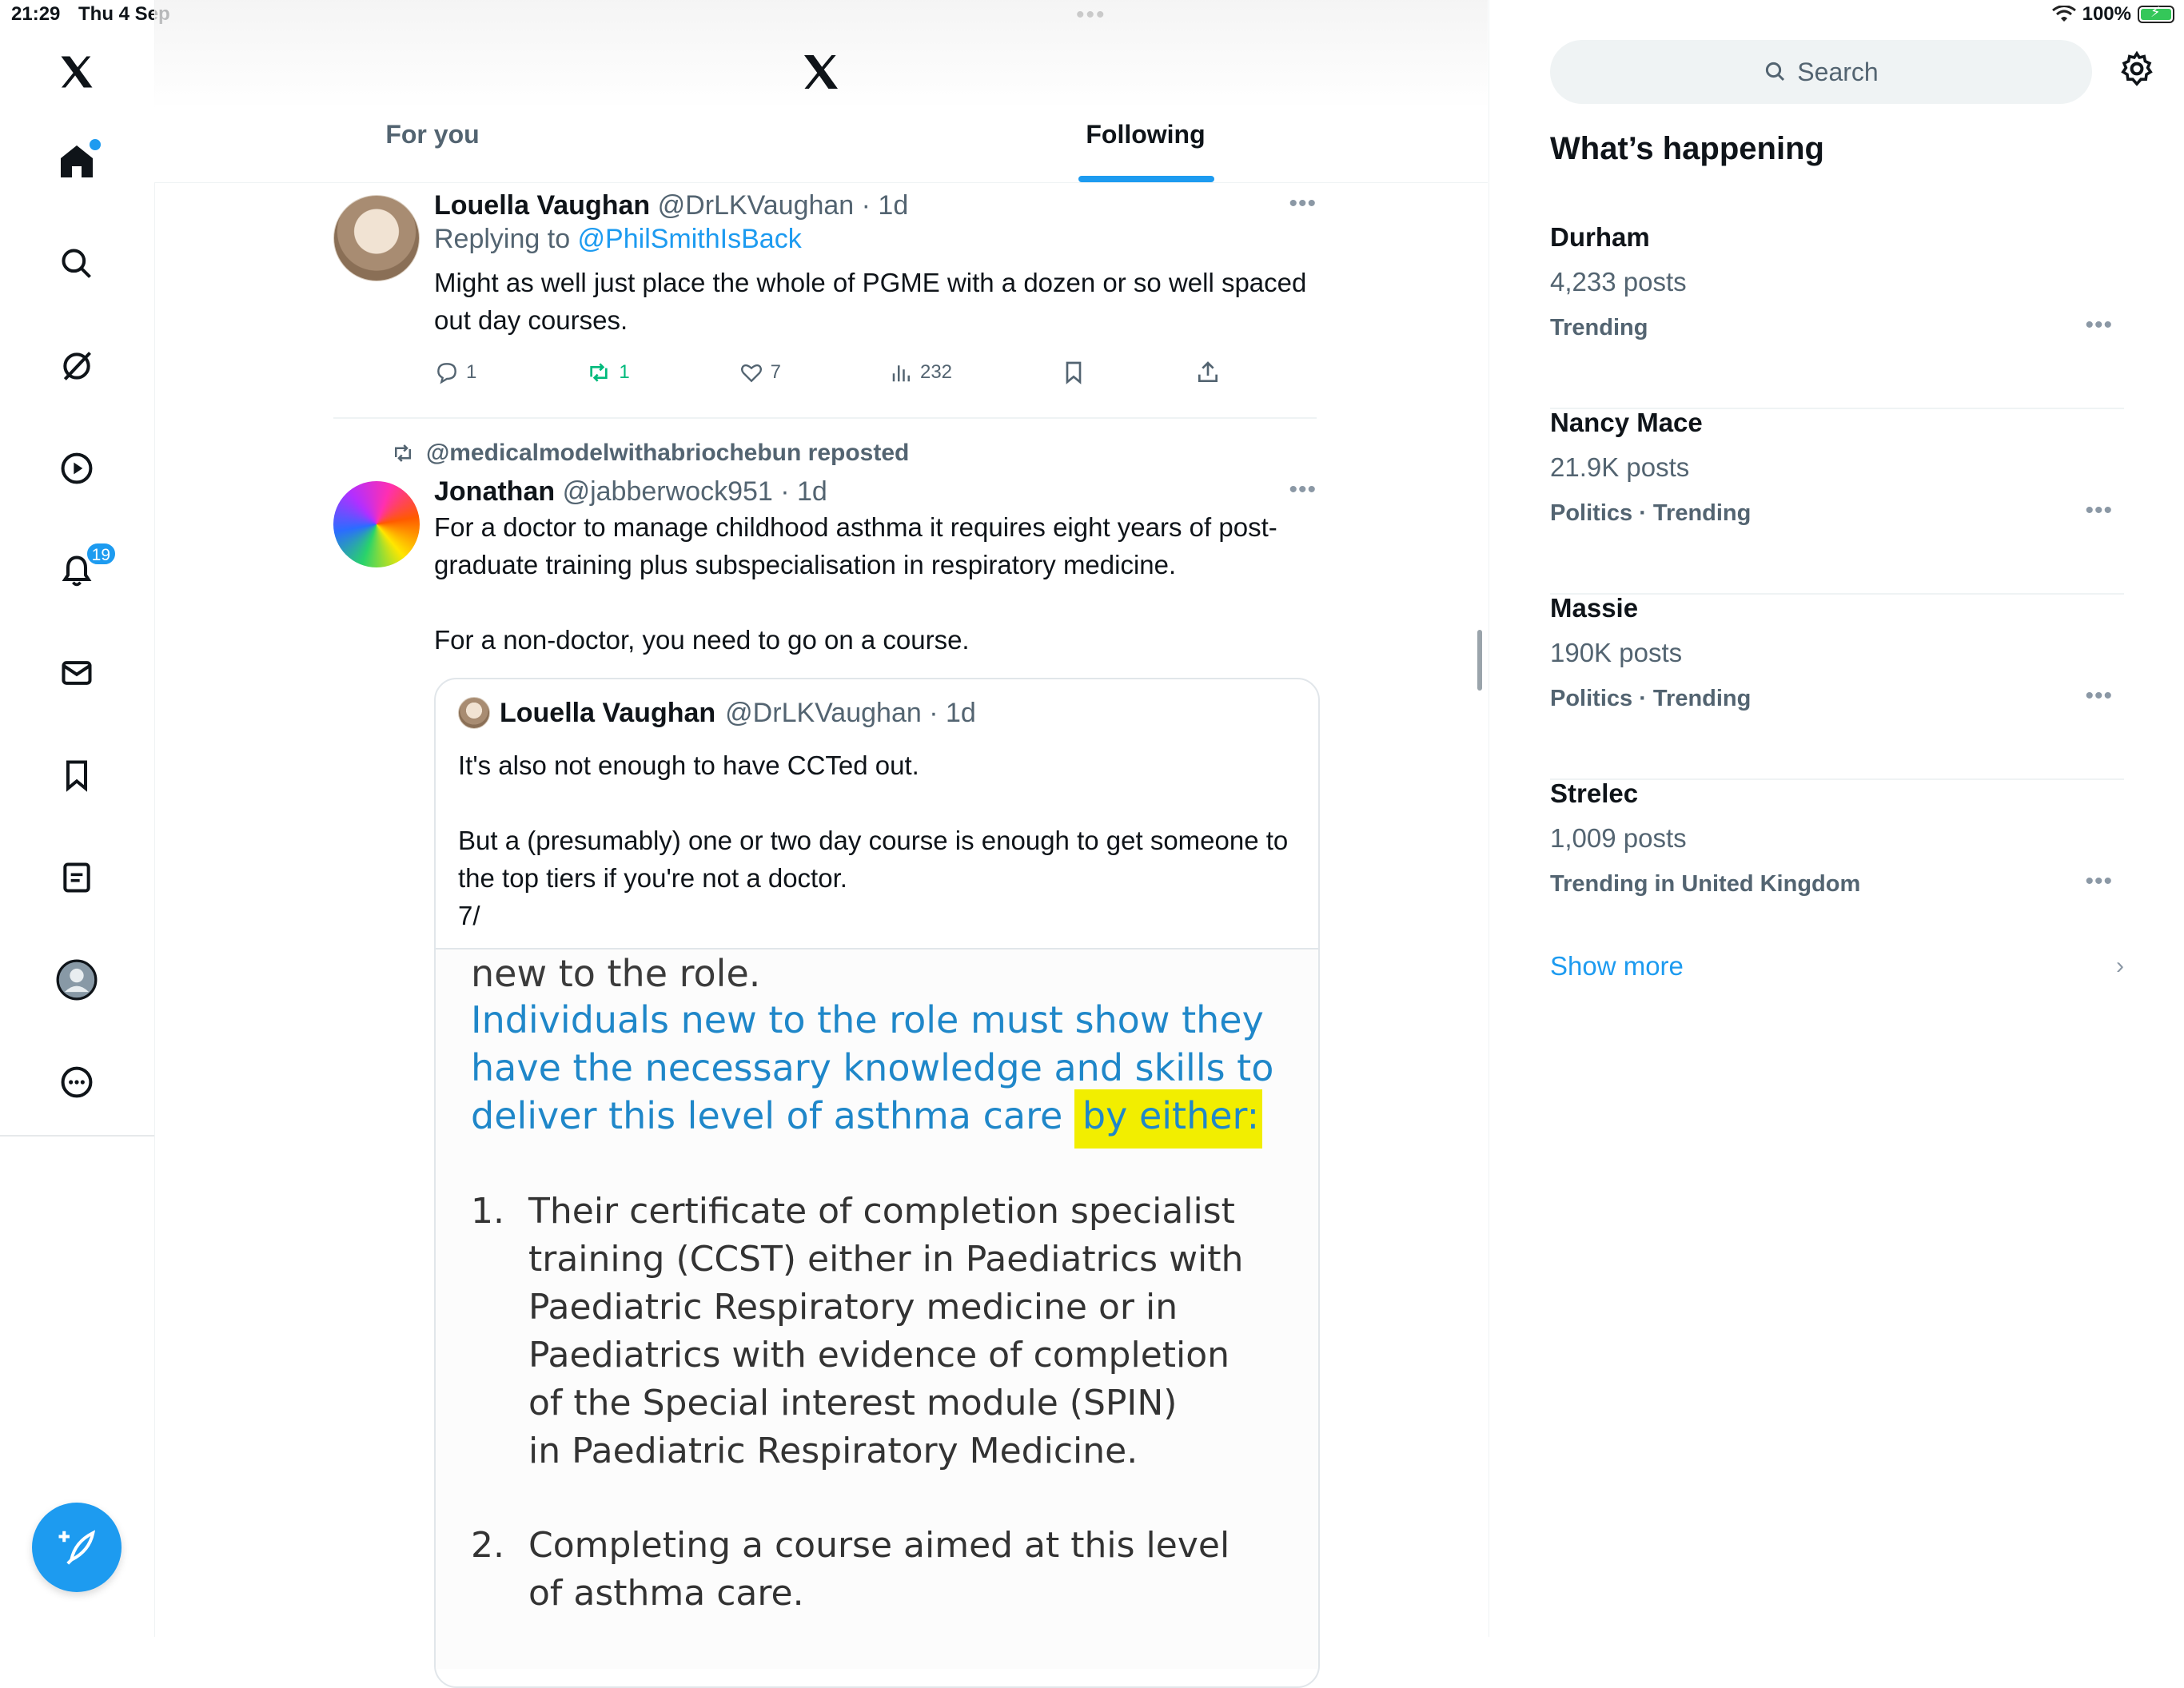 Image resolution: width=2184 pixels, height=1688 pixels. Describe the element at coordinates (101, 554) in the screenshot. I see `notifications-count-badge: 19` at that location.